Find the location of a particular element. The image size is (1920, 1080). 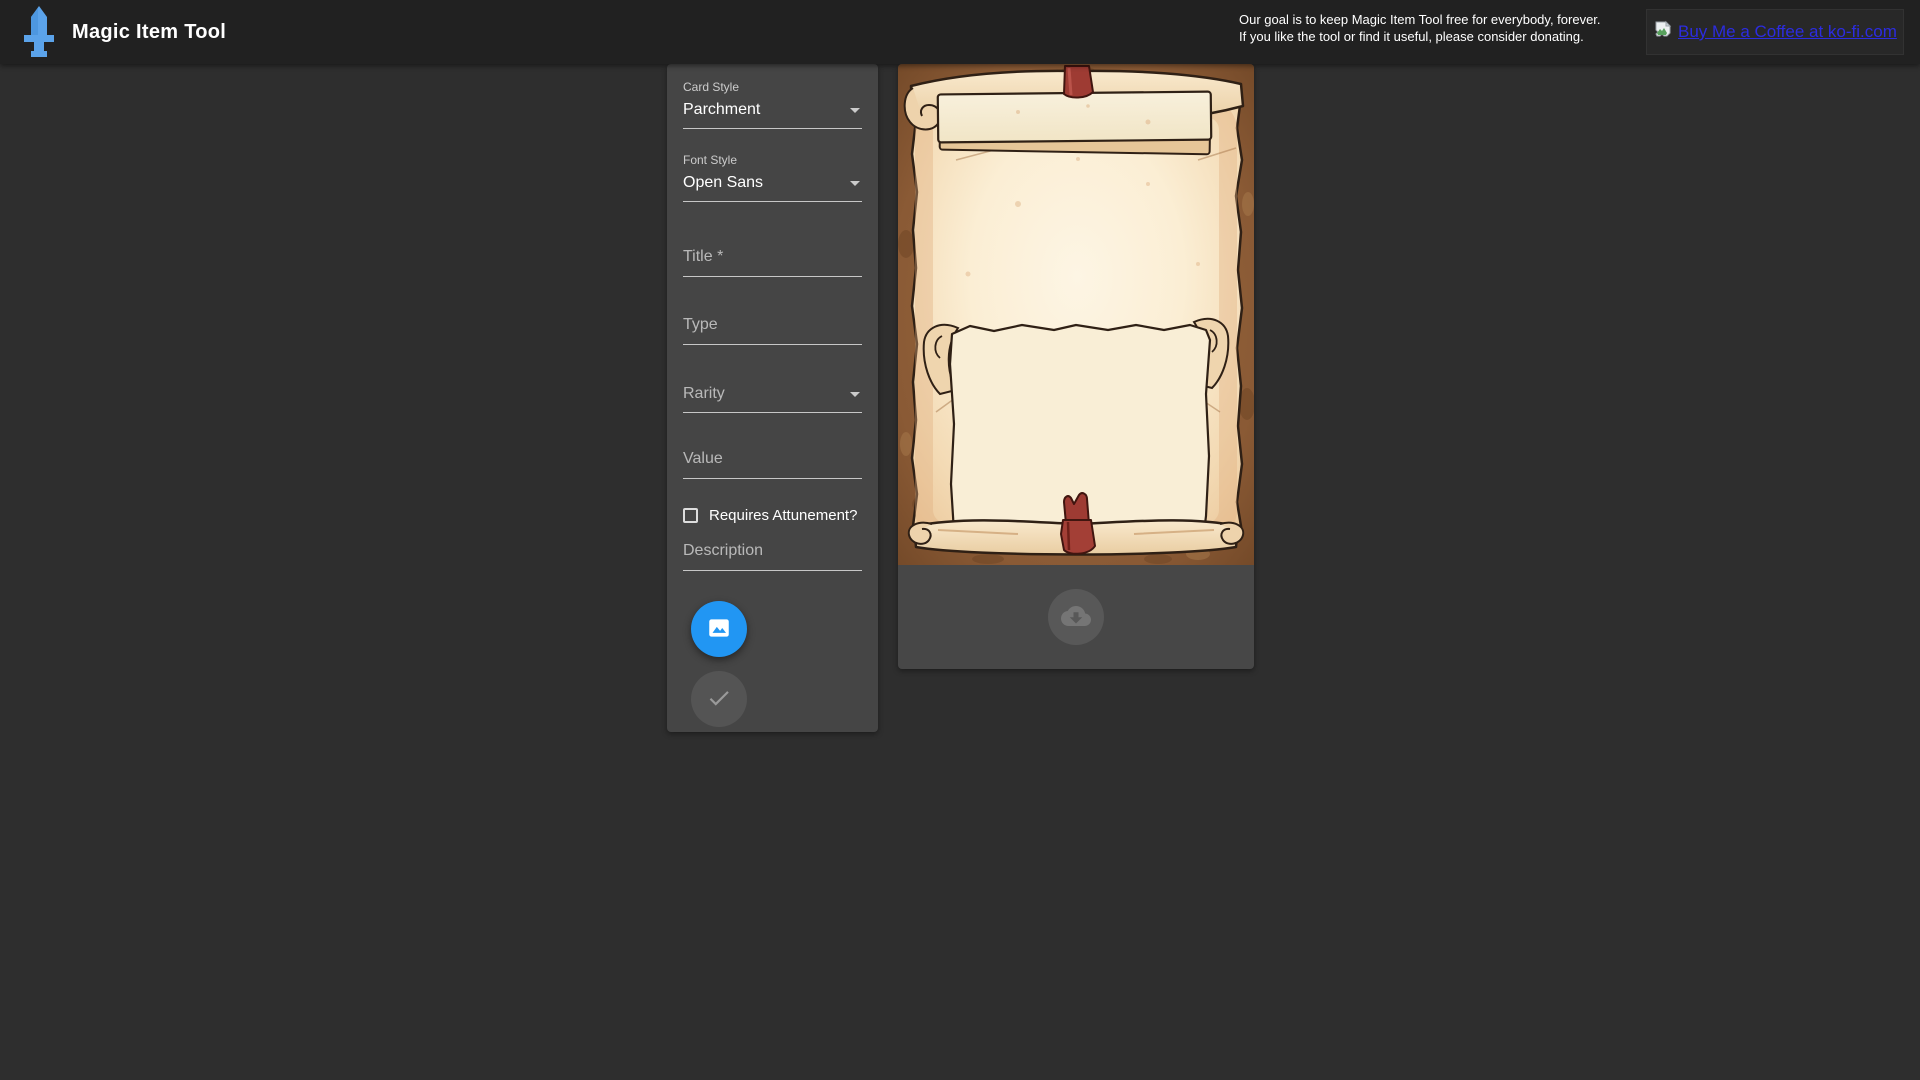

cloud-download-icon is located at coordinates (1076, 617).